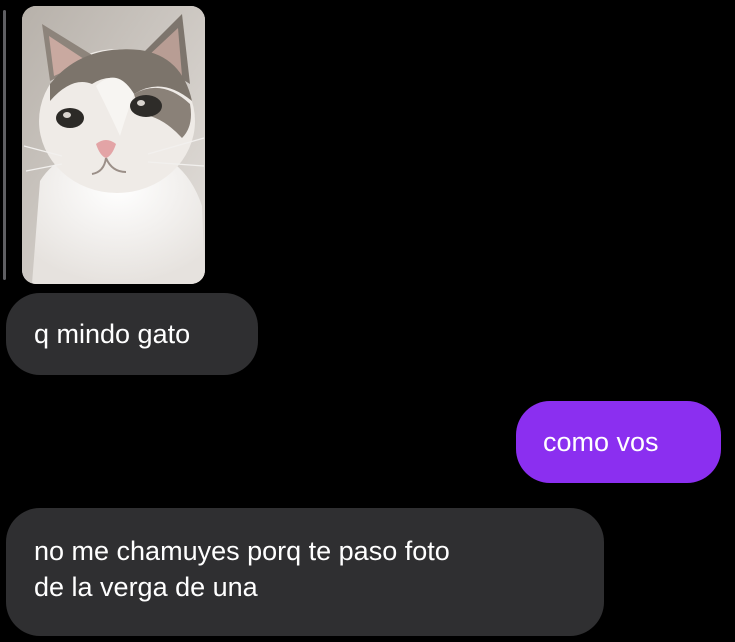 This screenshot has width=735, height=642. I want to click on message-text-line: no me chamuyes porq te paso foto, so click(242, 551).